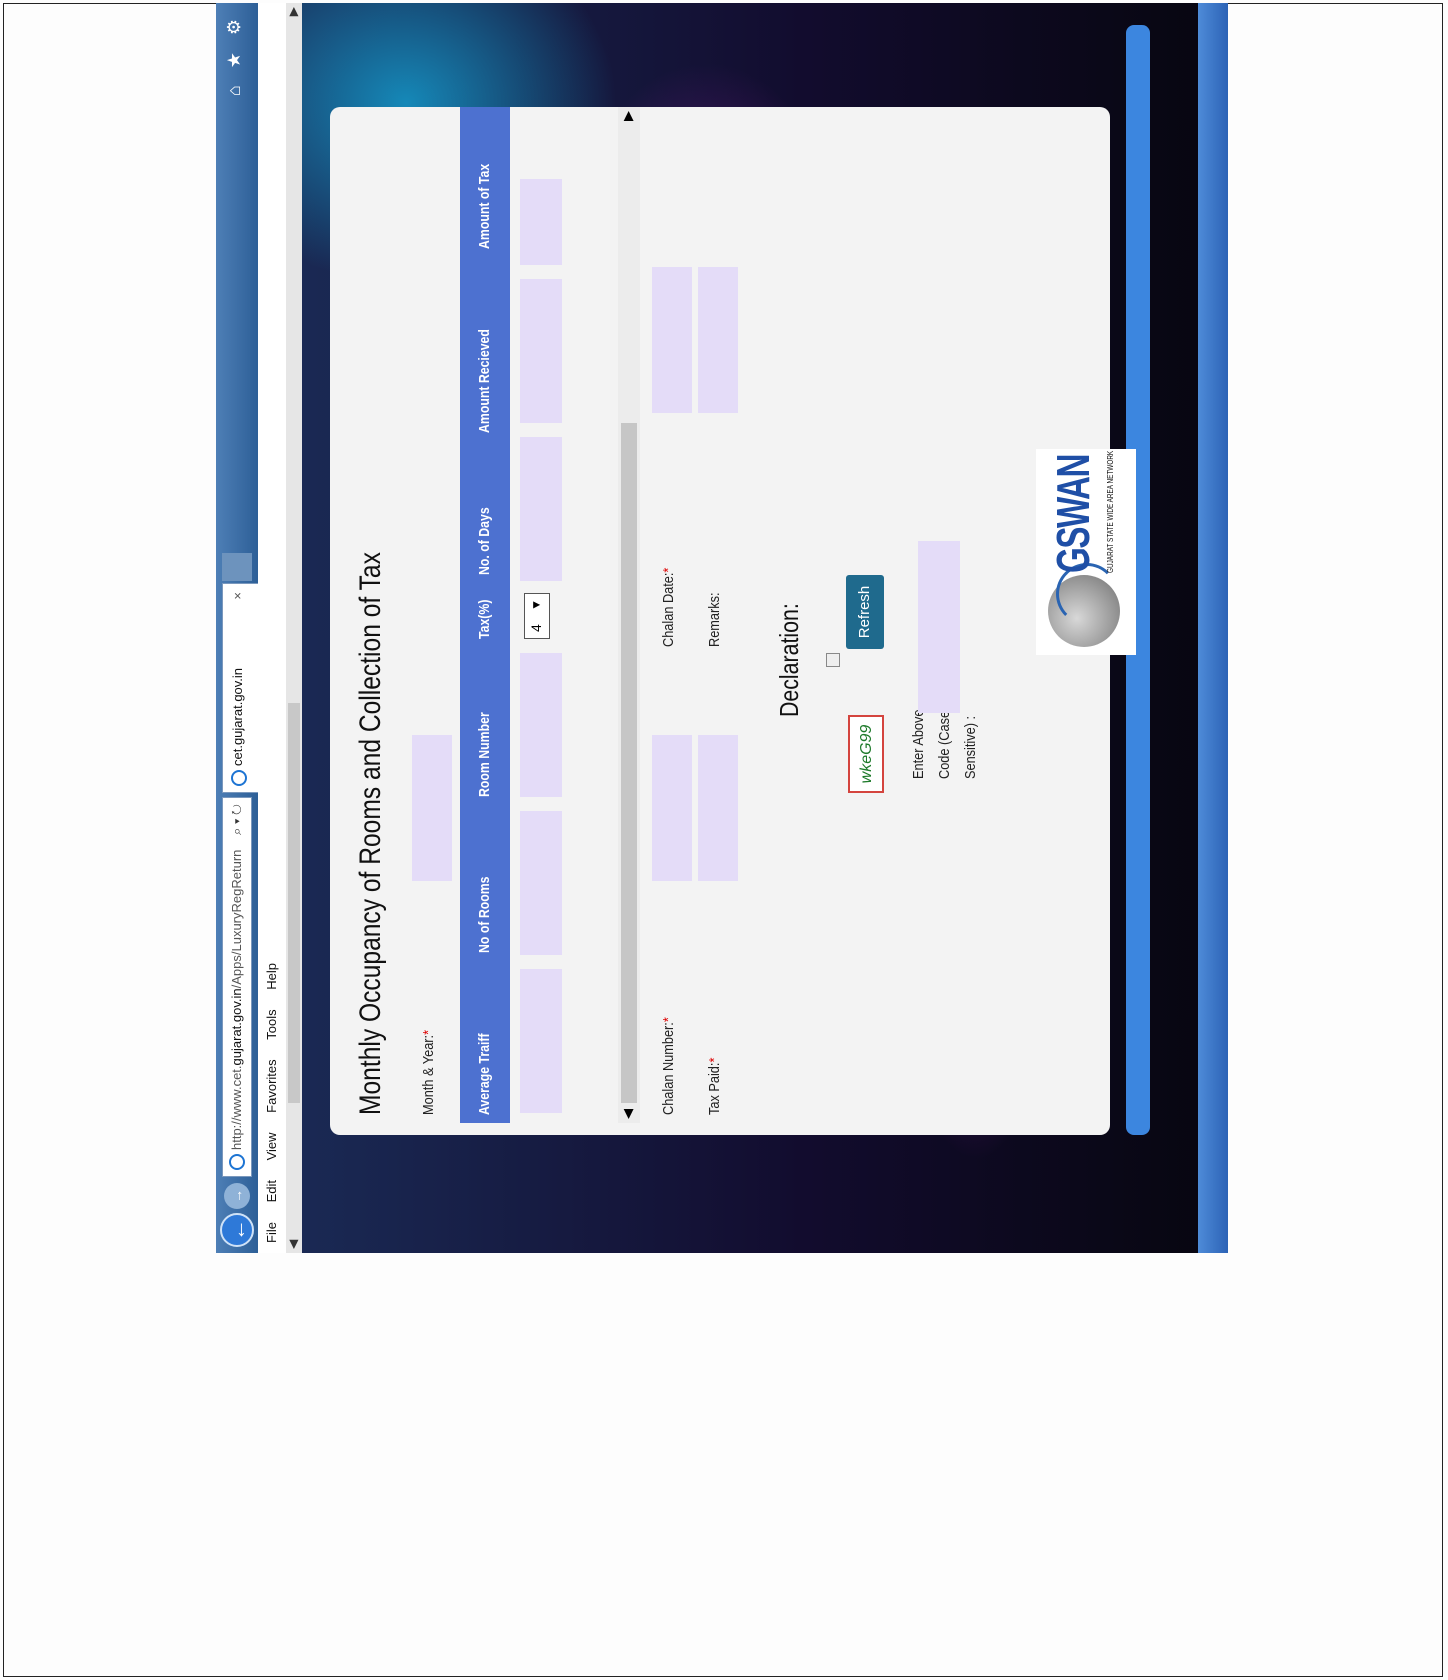 The image size is (1448, 1680). I want to click on col-no-of-rooms: No of Rooms, so click(484, 914).